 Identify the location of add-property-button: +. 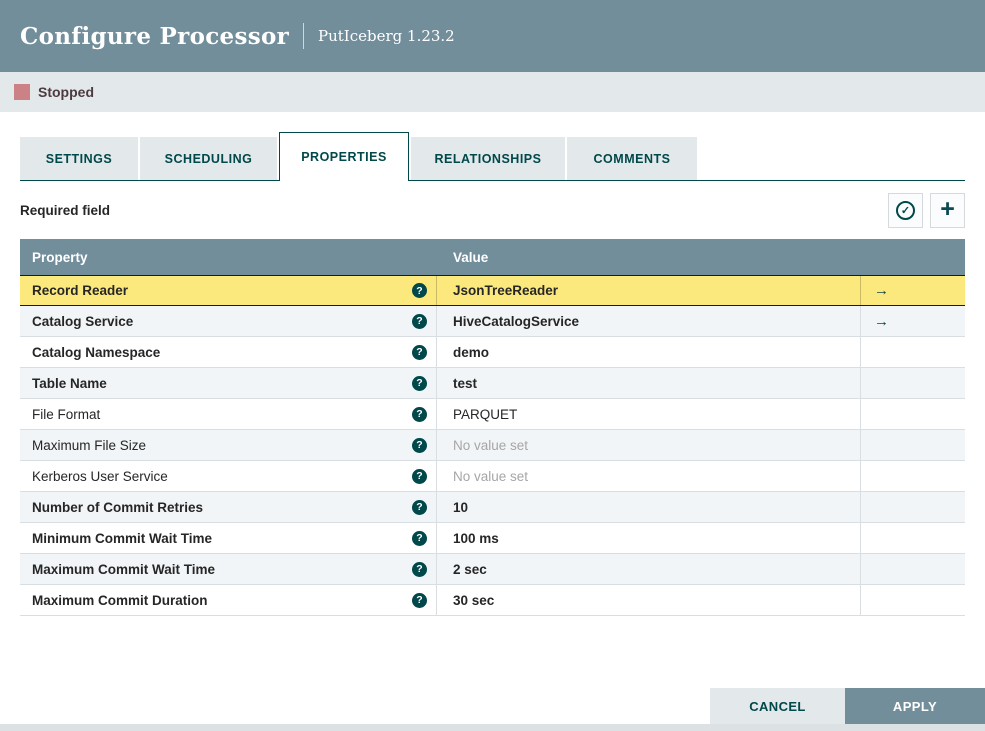
(947, 210).